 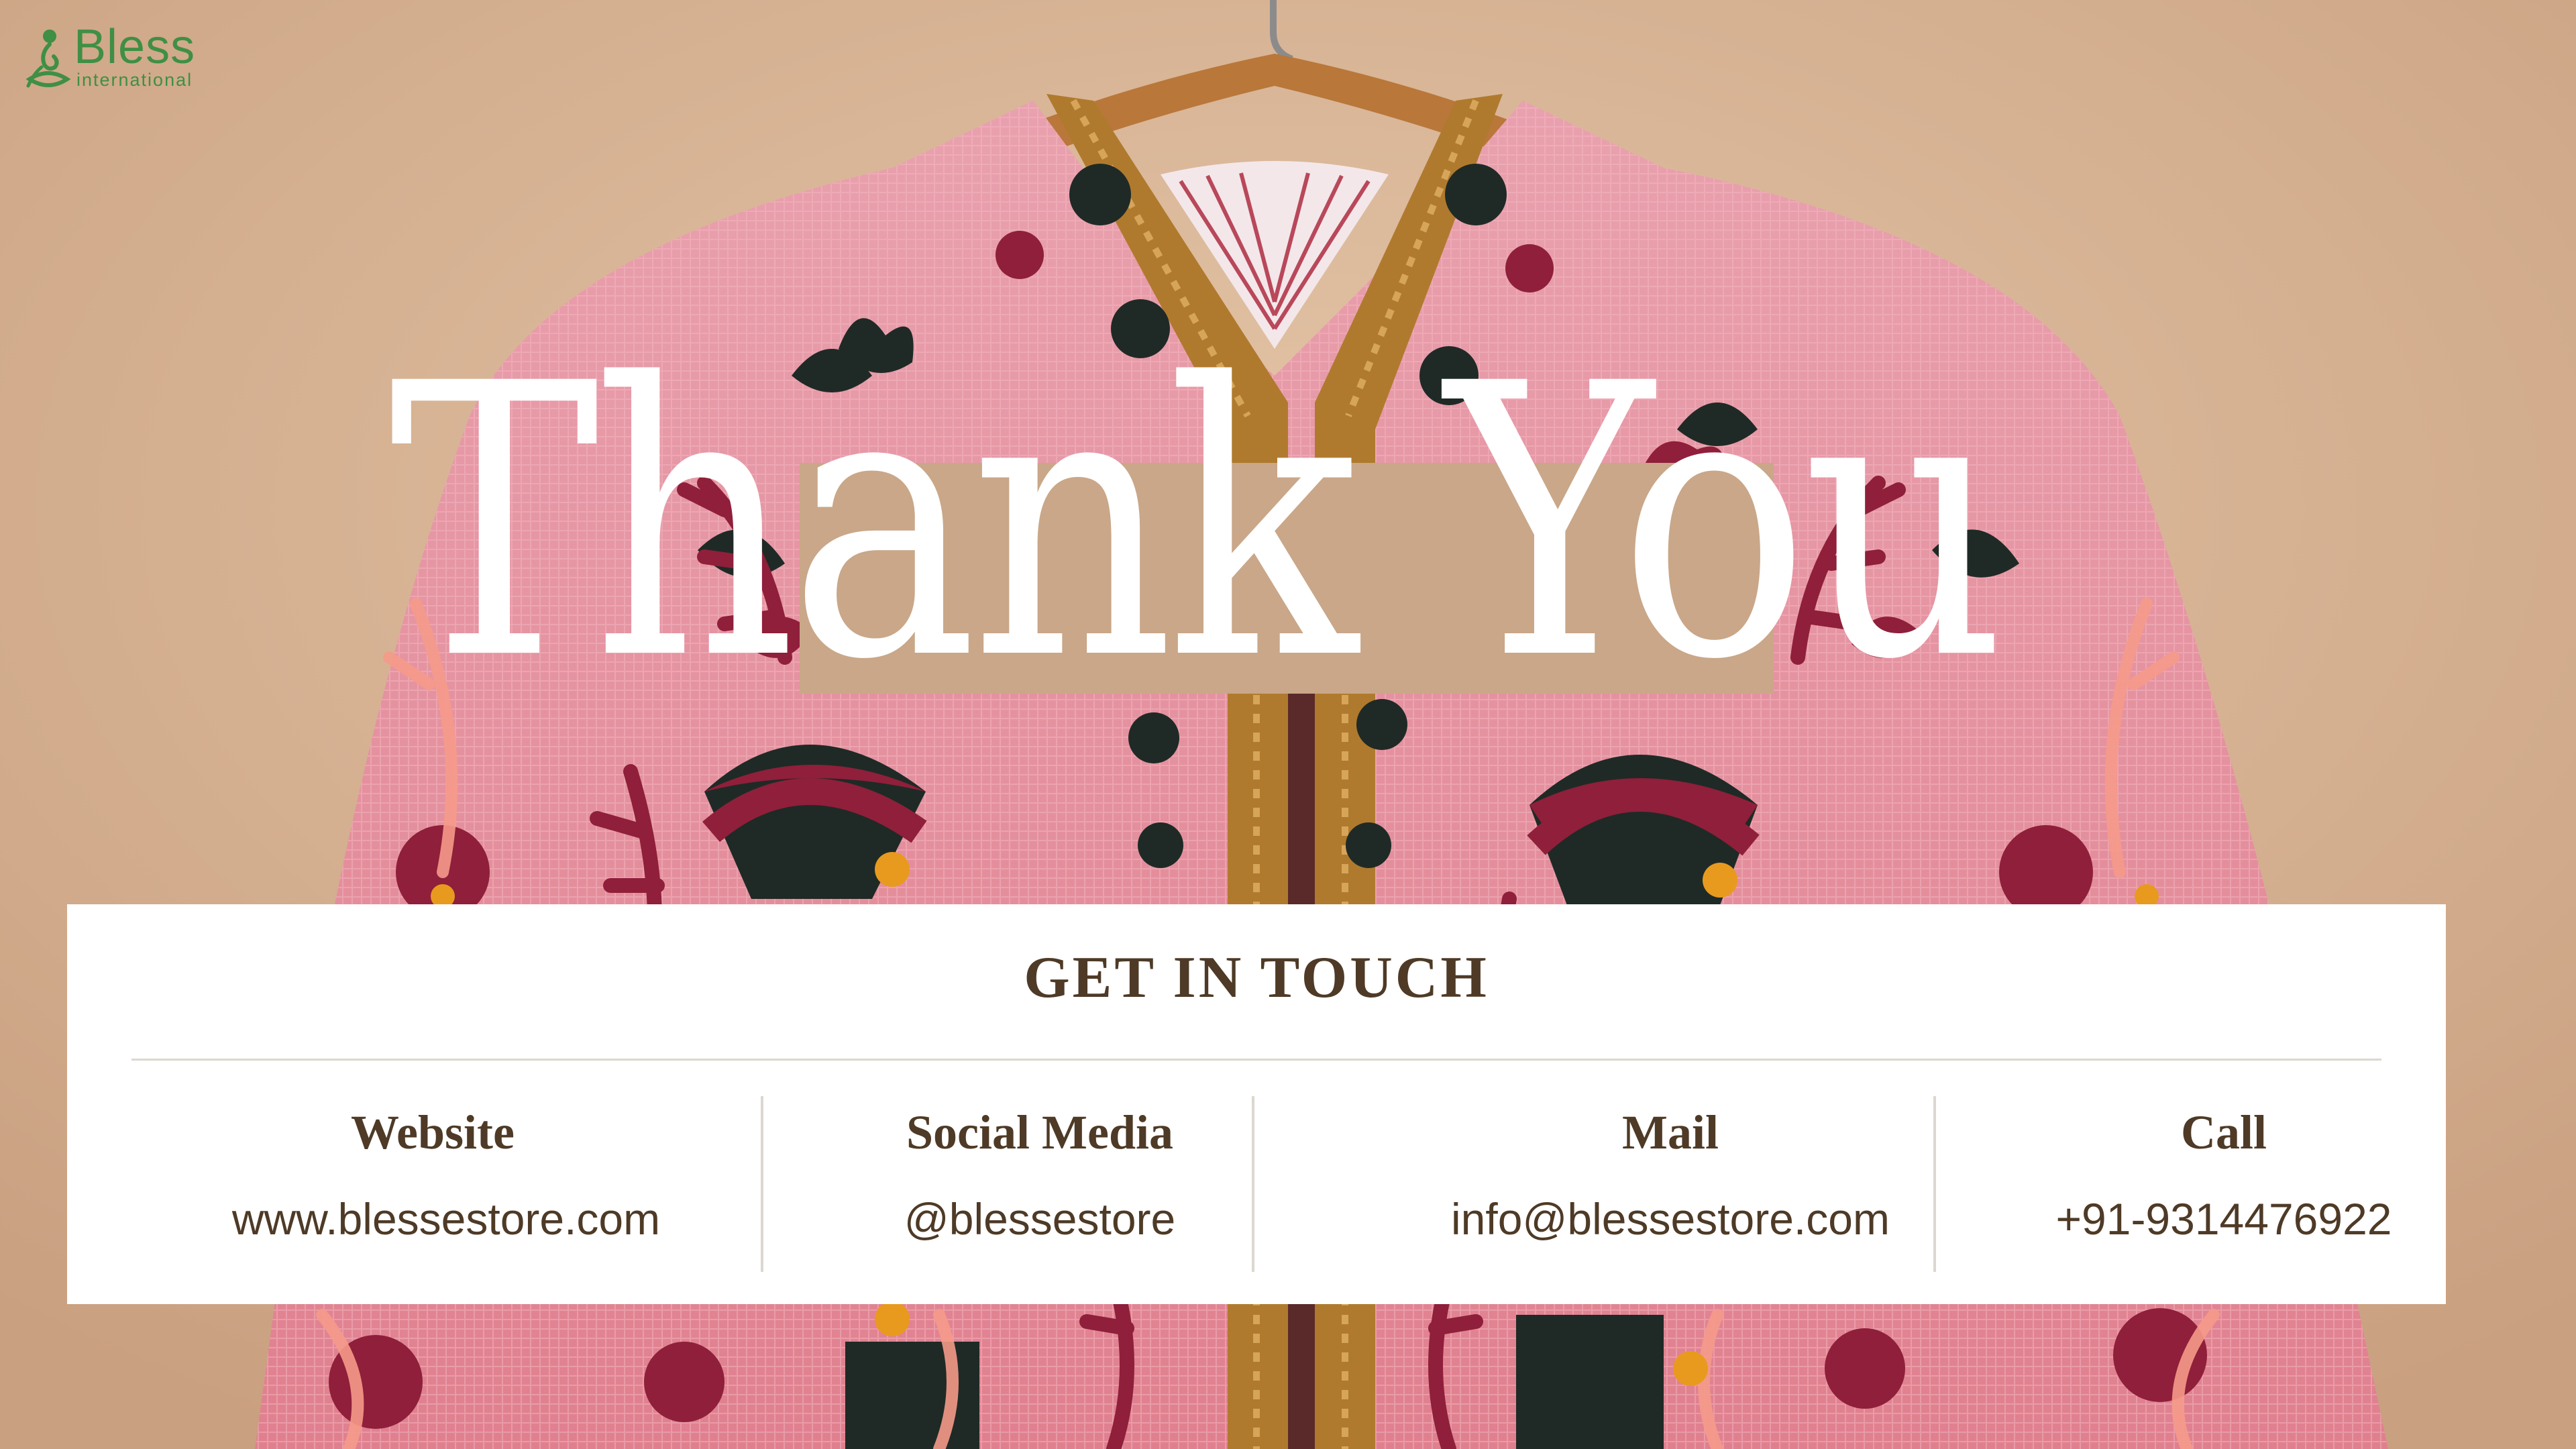 What do you see at coordinates (1039, 1132) in the screenshot?
I see `social-media-label: Social Media` at bounding box center [1039, 1132].